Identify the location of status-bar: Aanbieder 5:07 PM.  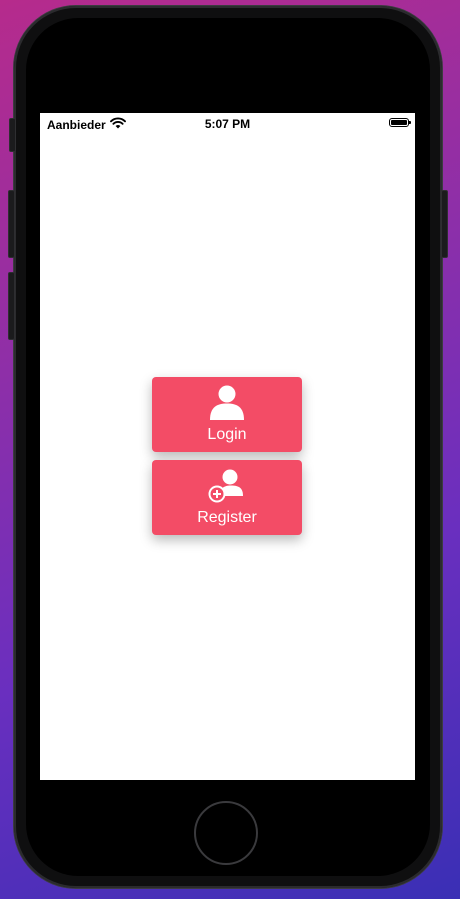
(227, 123).